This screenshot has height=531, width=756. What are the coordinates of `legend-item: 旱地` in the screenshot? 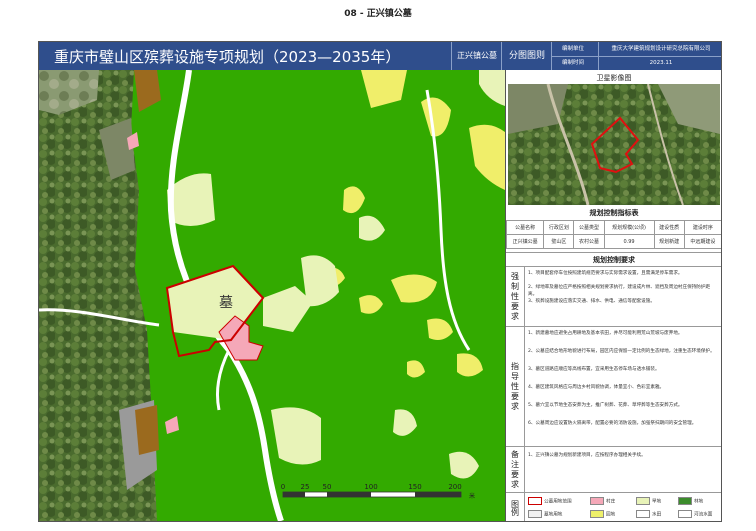 It's located at (648, 501).